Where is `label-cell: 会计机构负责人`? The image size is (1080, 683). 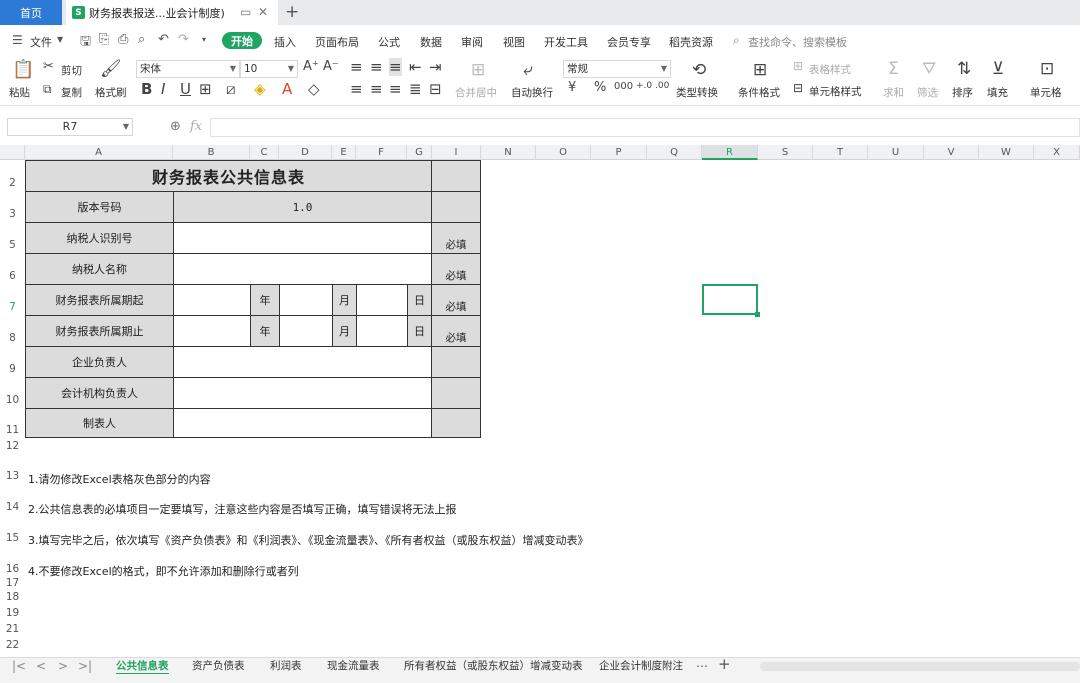
label-cell: 会计机构负责人 is located at coordinates (99, 393).